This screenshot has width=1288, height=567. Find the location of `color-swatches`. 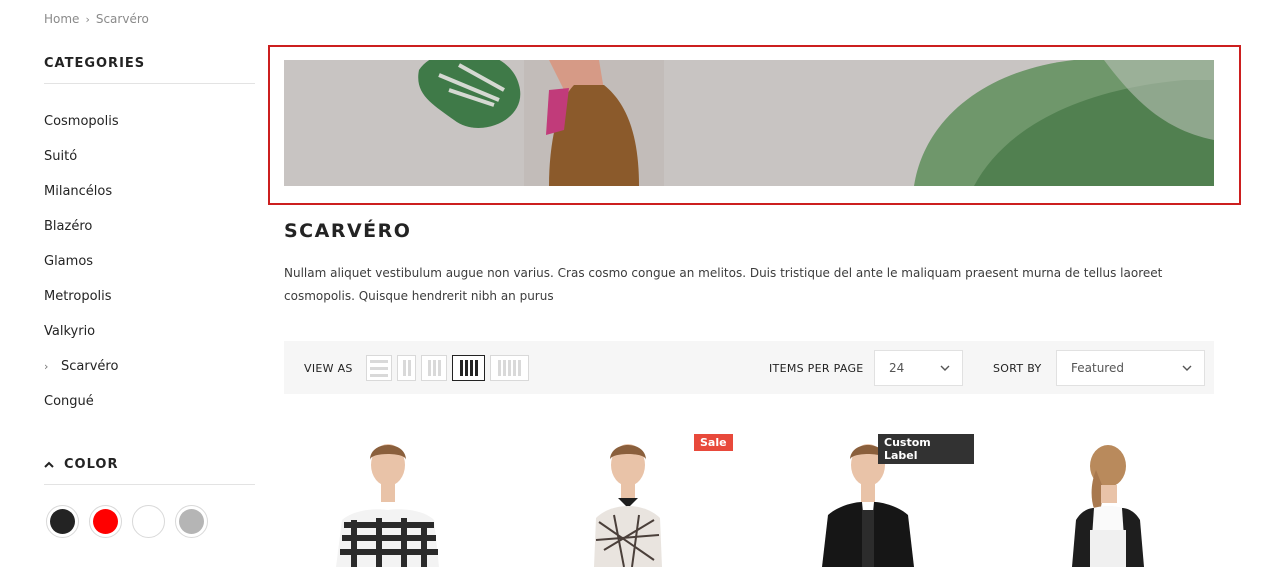

color-swatches is located at coordinates (149, 521).